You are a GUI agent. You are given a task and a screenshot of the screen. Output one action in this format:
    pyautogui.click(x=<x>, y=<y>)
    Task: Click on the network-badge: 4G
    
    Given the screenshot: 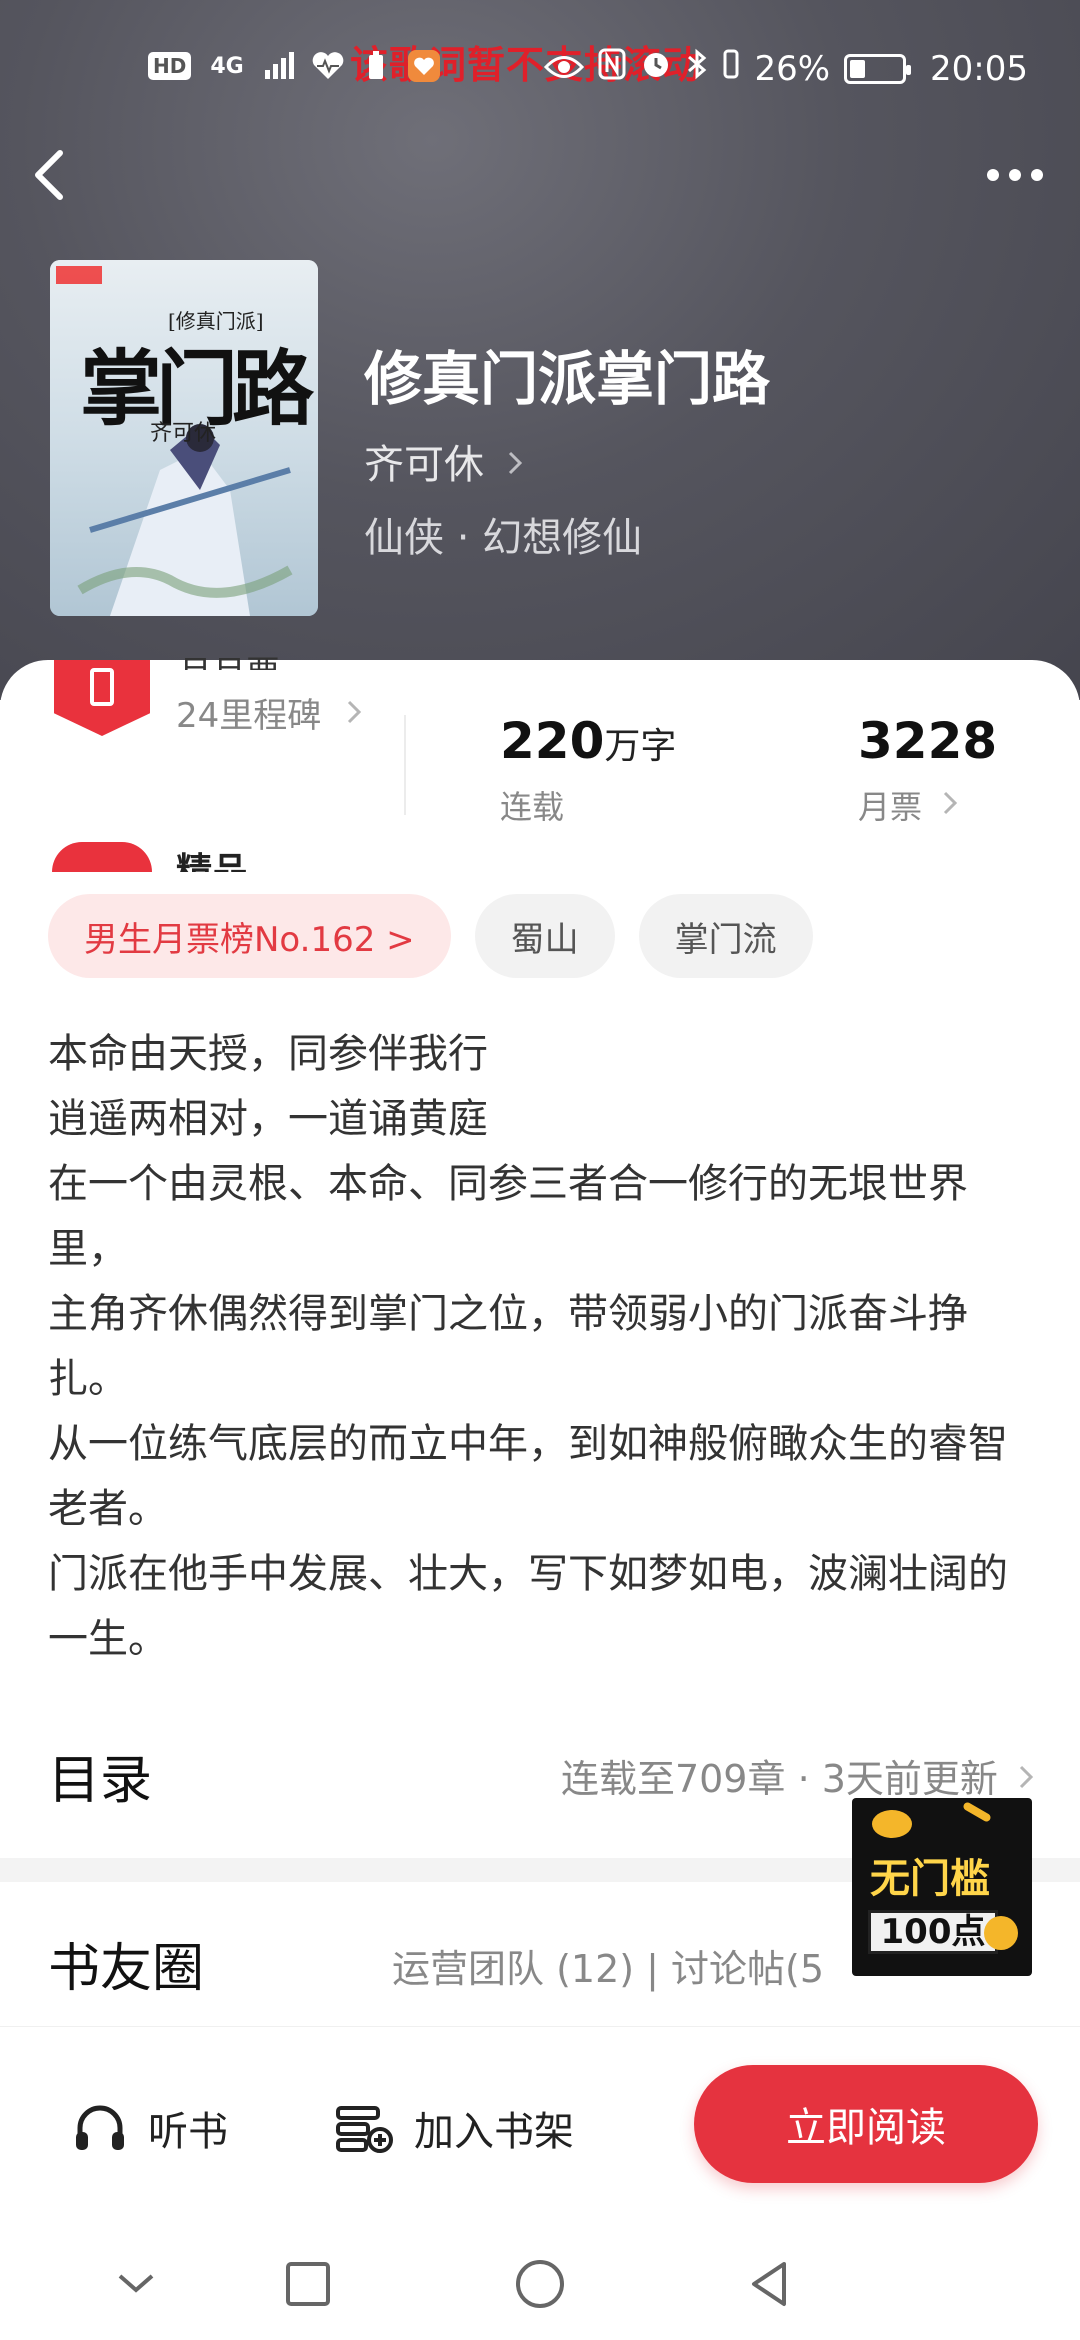 What is the action you would take?
    pyautogui.click(x=227, y=66)
    